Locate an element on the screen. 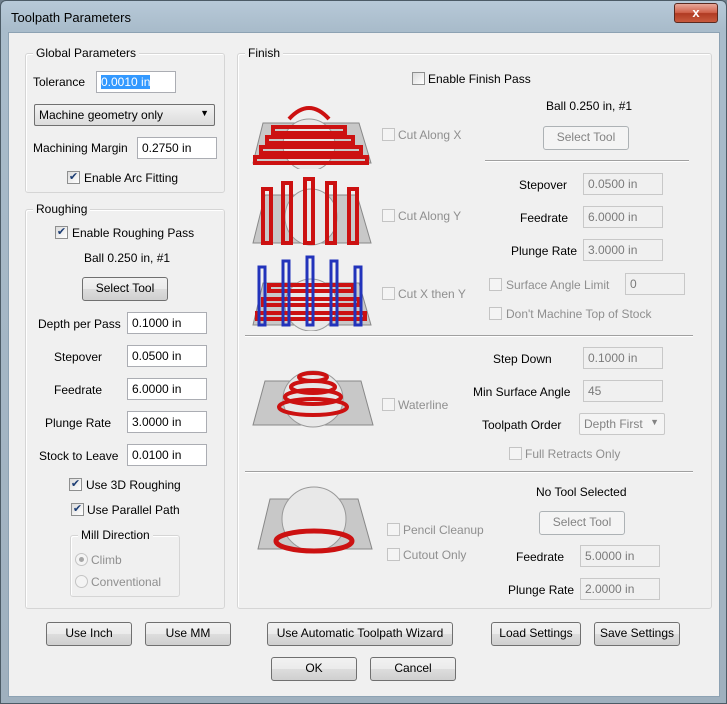 This screenshot has height=704, width=727. parallel-waterline-separator is located at coordinates (469, 336).